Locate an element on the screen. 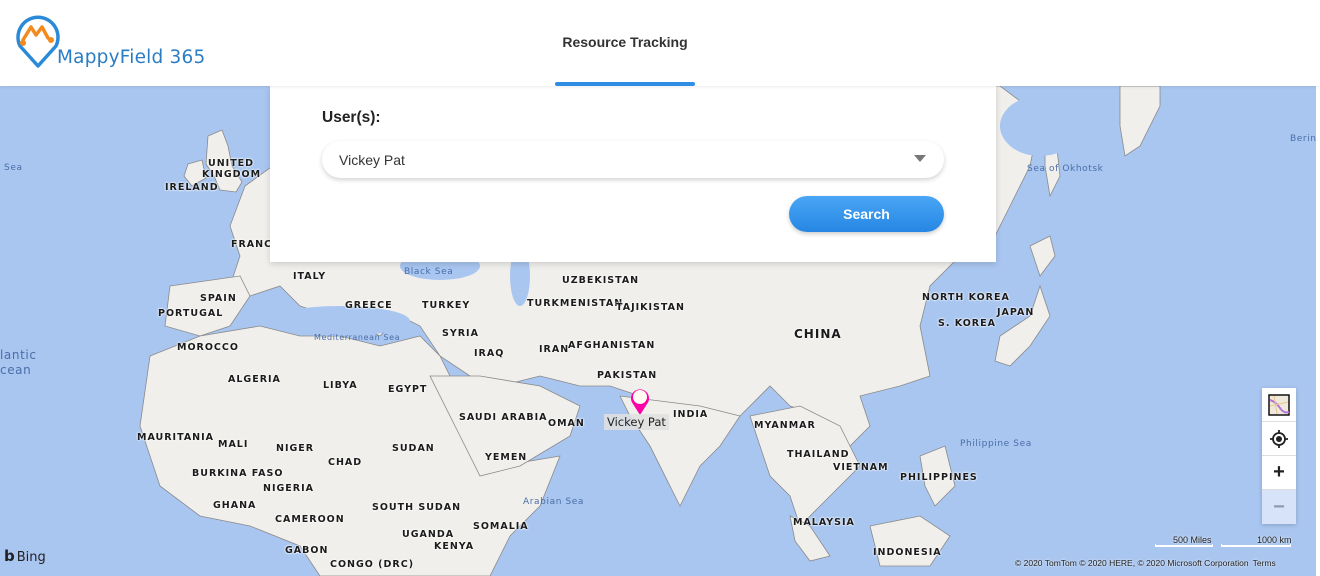 This screenshot has height=576, width=1320. country-label: LIBYA is located at coordinates (340, 385).